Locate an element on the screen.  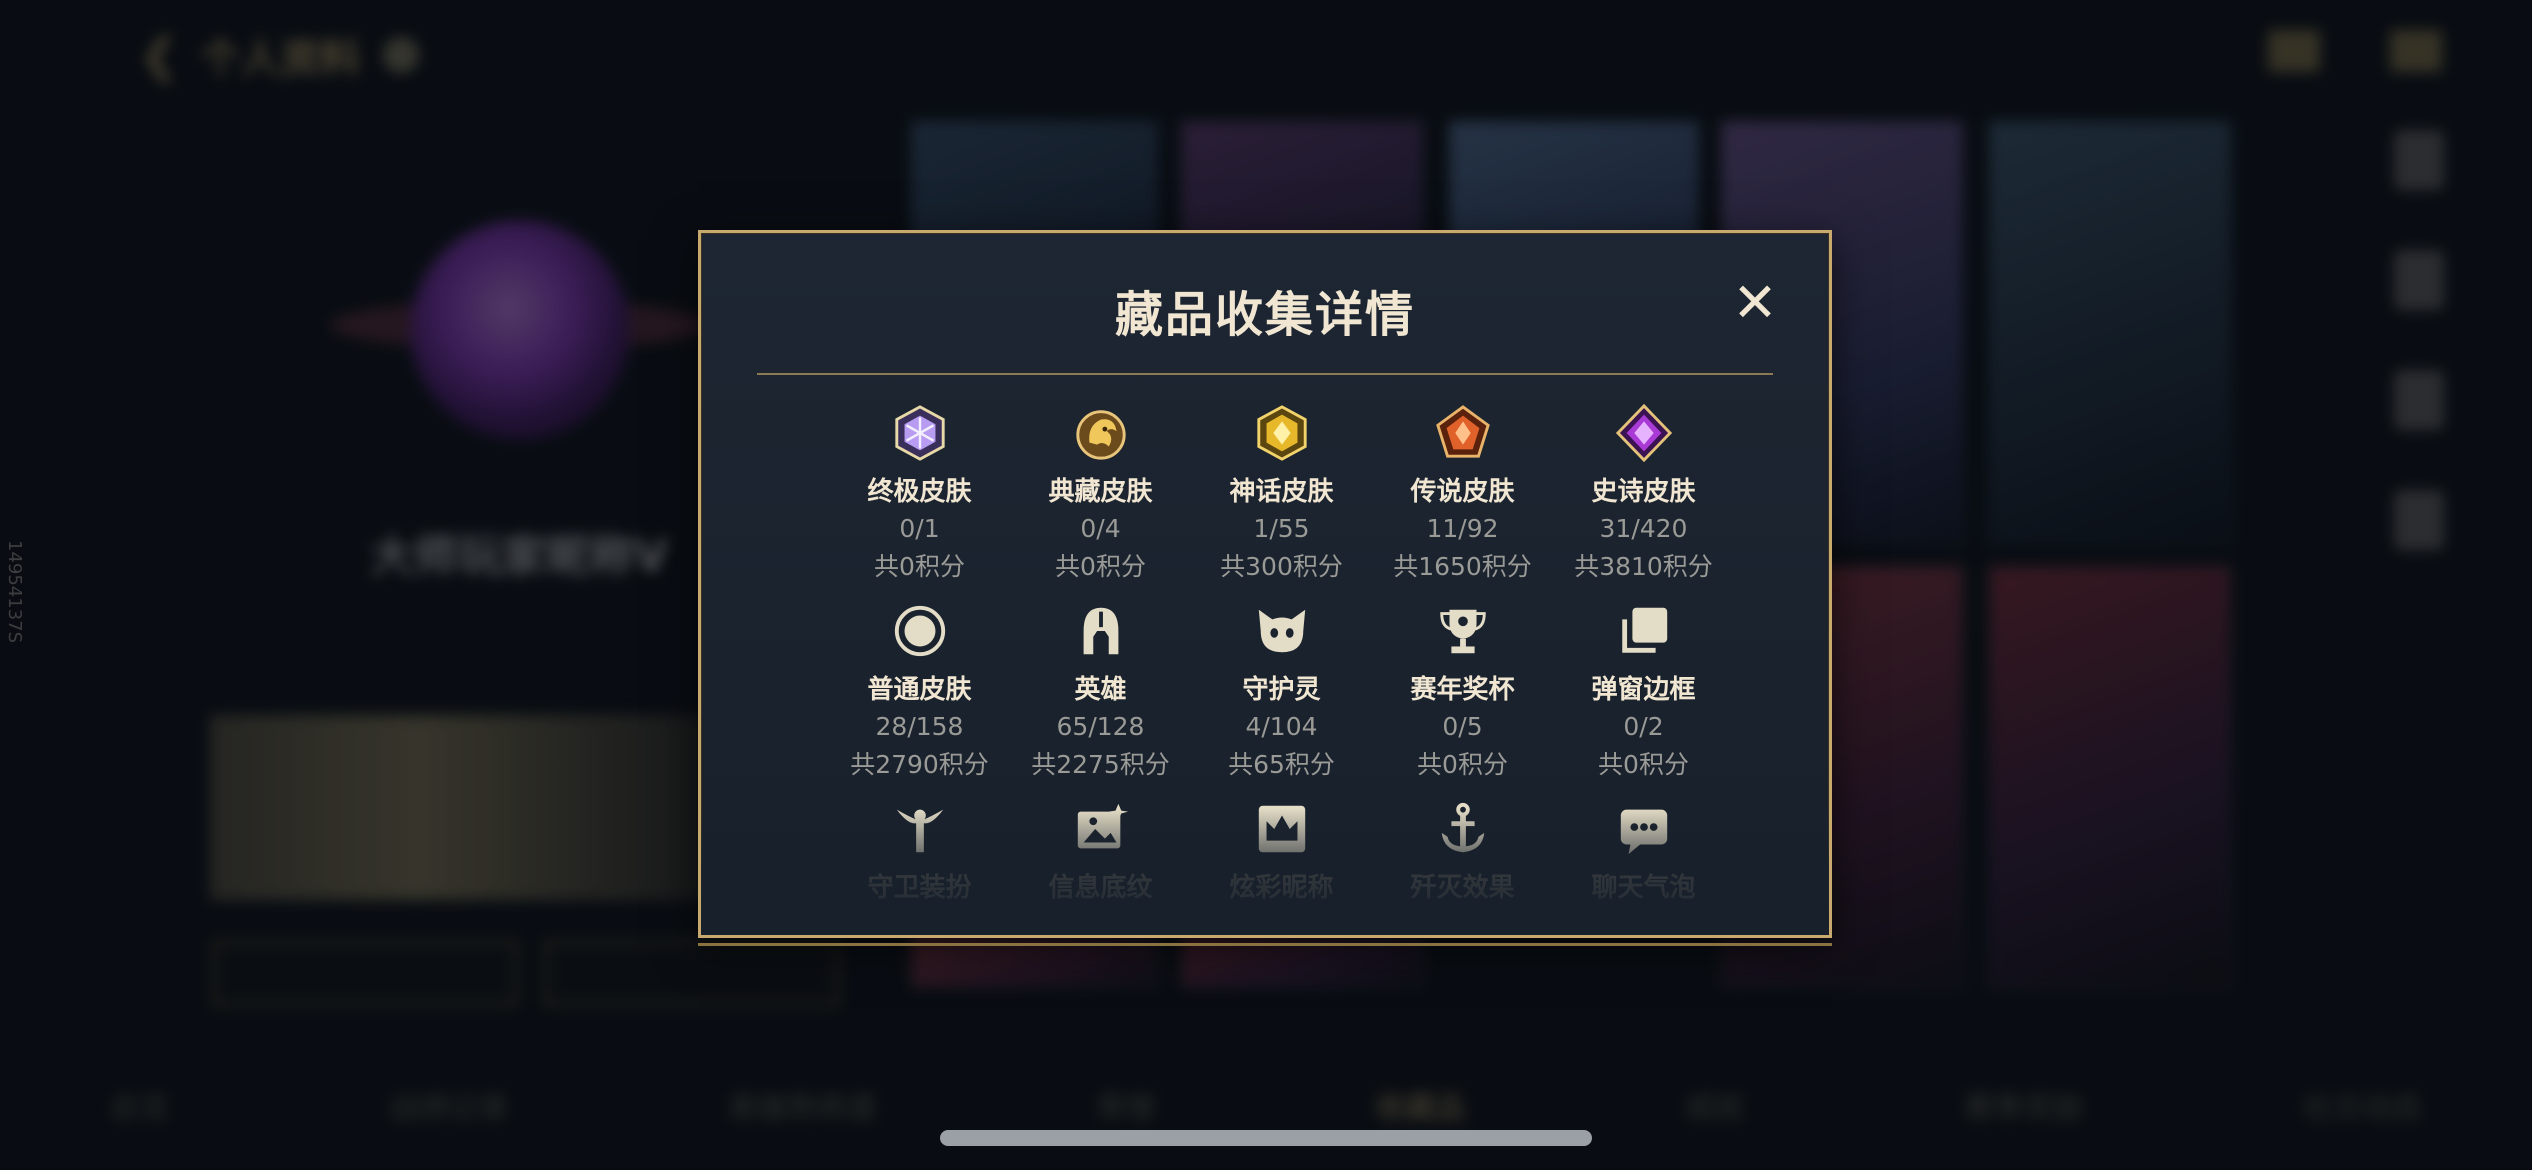
collection-item-name-color: 炫彩昵称 is located at coordinates (1281, 851).